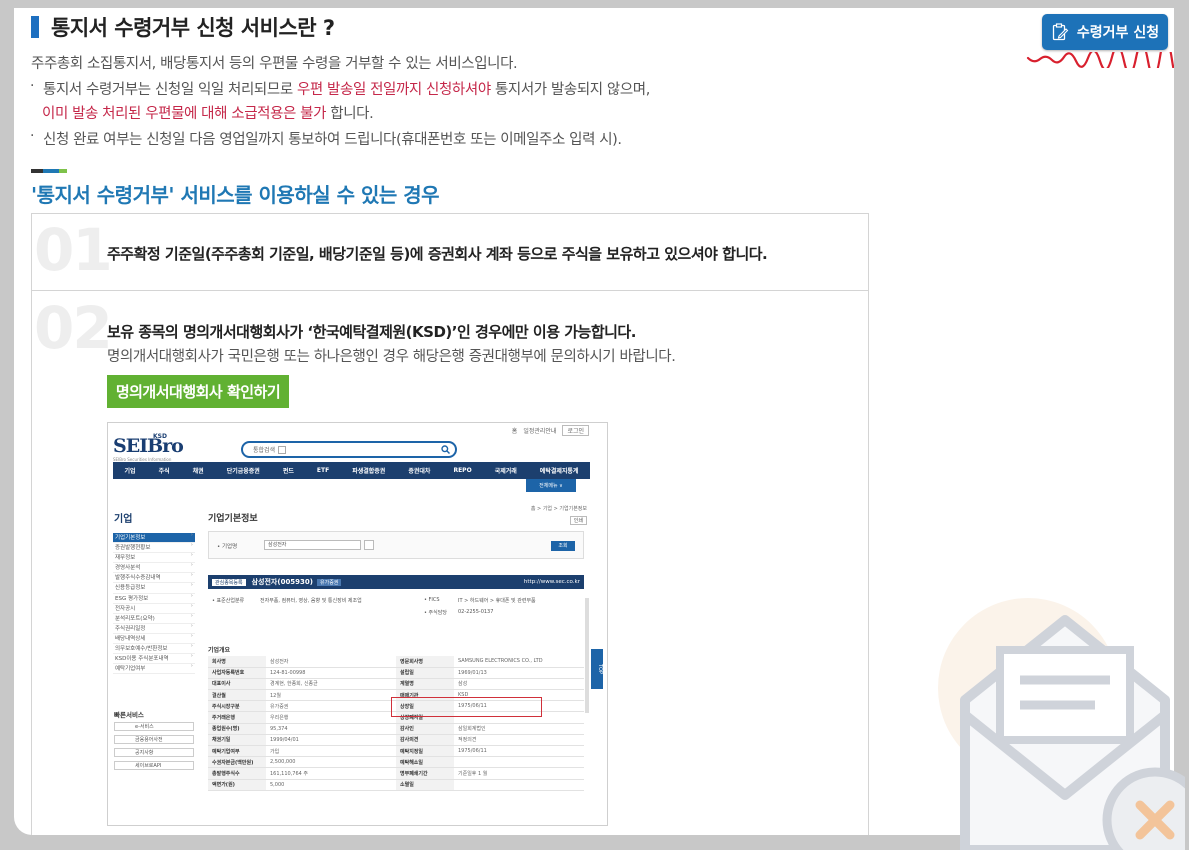 This screenshot has height=850, width=1189. What do you see at coordinates (425, 751) in the screenshot?
I see `overview-key: 예탁지정일` at bounding box center [425, 751].